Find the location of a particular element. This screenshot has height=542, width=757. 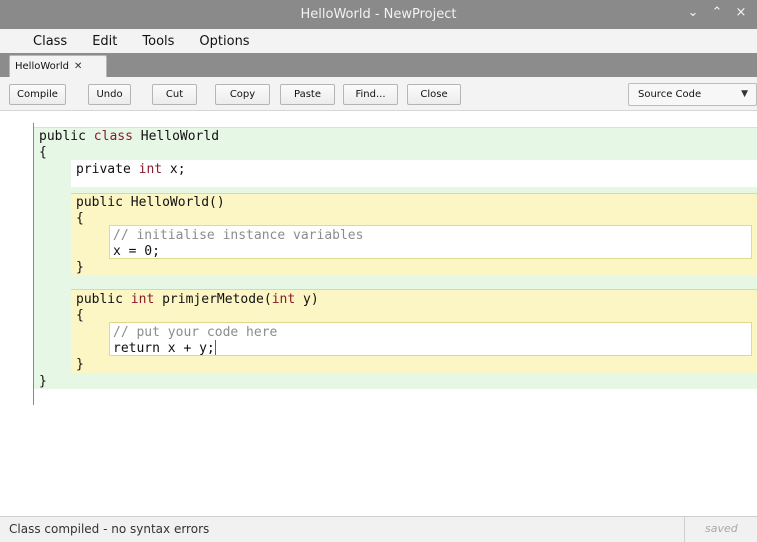

cut-button: Cut is located at coordinates (174, 94).